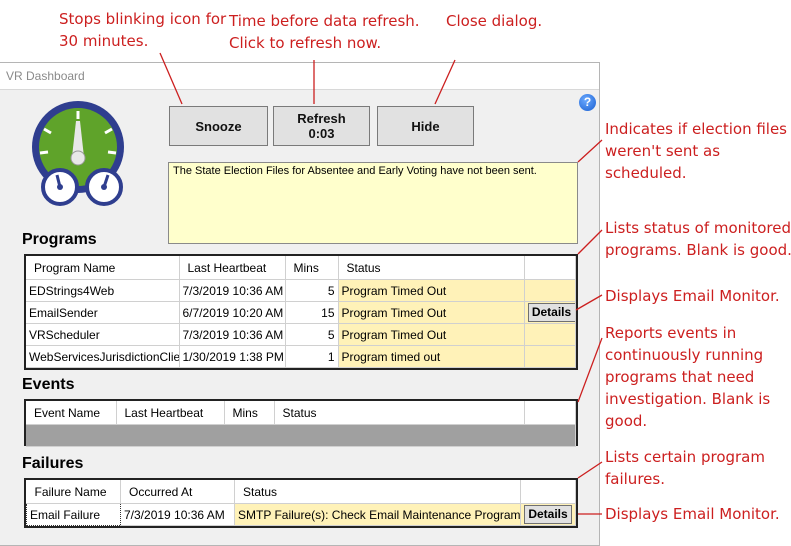 This screenshot has height=546, width=791. What do you see at coordinates (71, 413) in the screenshot?
I see `events-header-name: Event Name` at bounding box center [71, 413].